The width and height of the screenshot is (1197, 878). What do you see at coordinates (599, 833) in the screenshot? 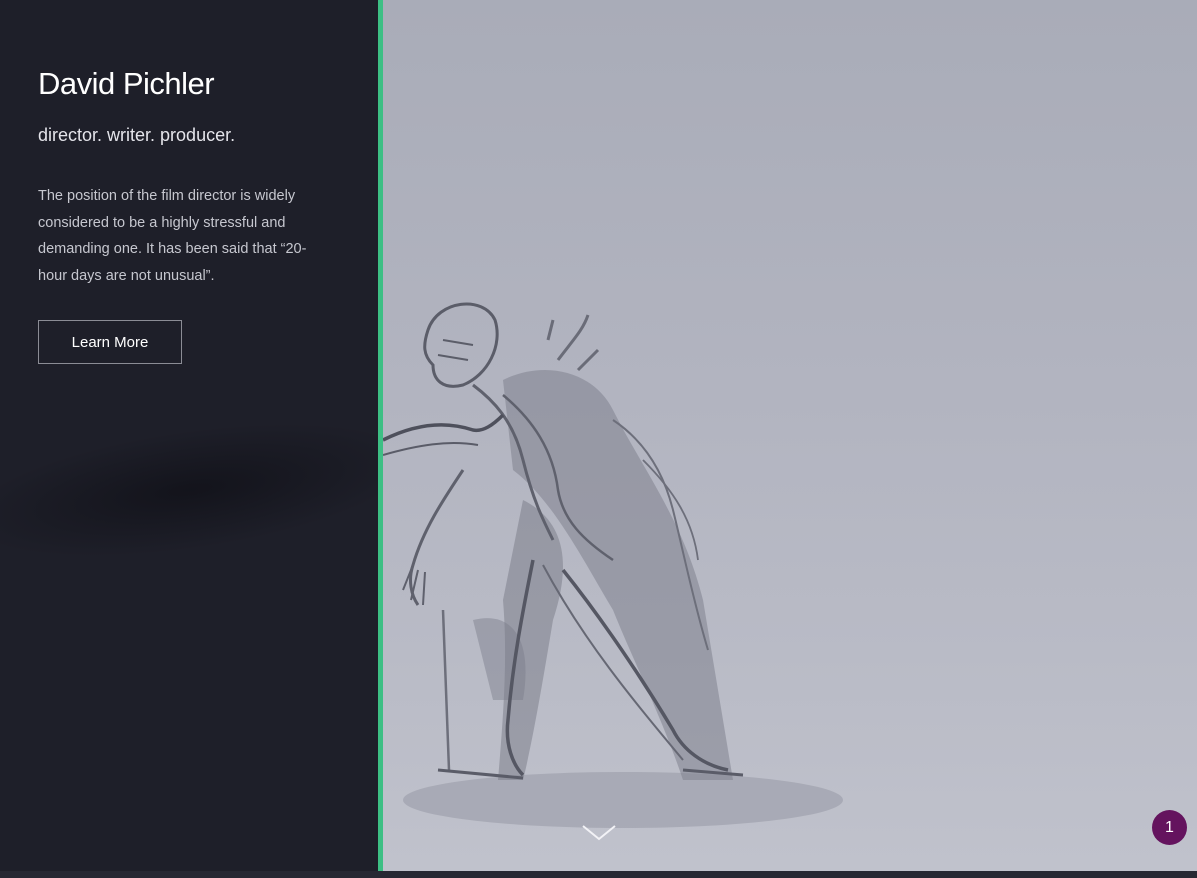
I see `chevron-down-icon` at bounding box center [599, 833].